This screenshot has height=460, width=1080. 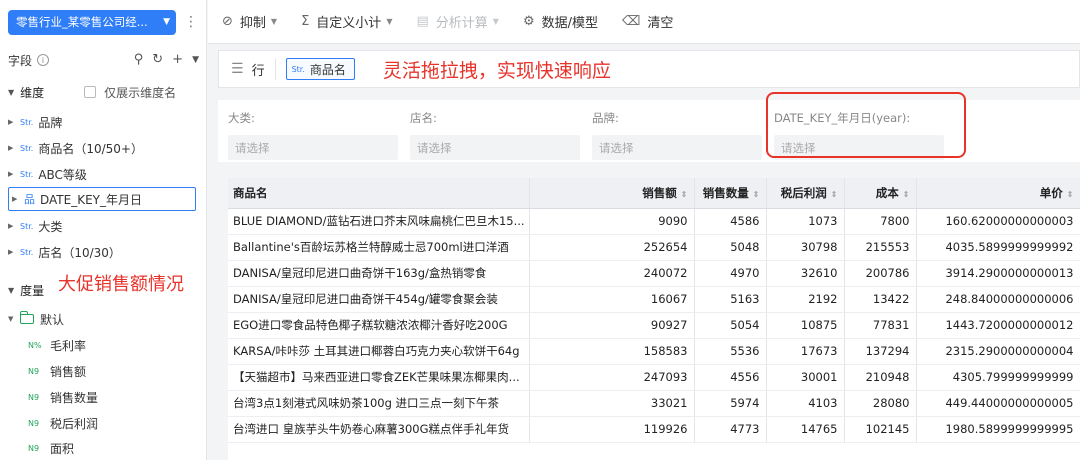 I want to click on only-dim-name-toggle: 仅展示维度名, so click(x=130, y=92).